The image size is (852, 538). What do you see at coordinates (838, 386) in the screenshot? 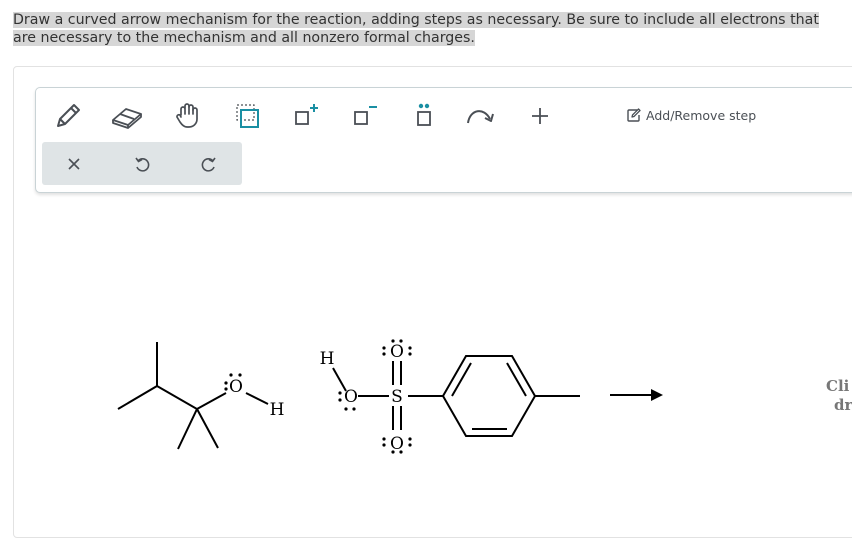
I see `hint-text-line1: Cli` at bounding box center [838, 386].